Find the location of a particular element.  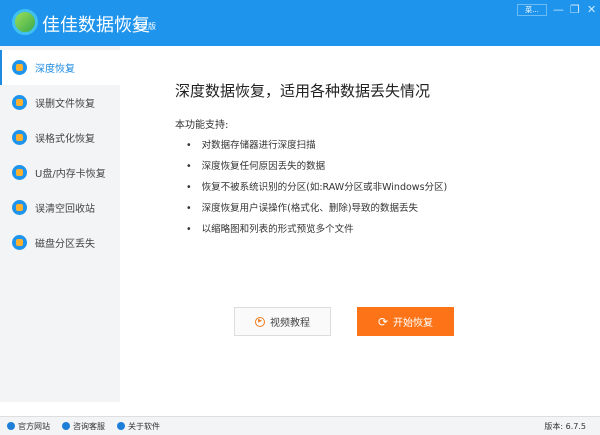

sidebar-item-label: 误格式化恢复 is located at coordinates (65, 139).